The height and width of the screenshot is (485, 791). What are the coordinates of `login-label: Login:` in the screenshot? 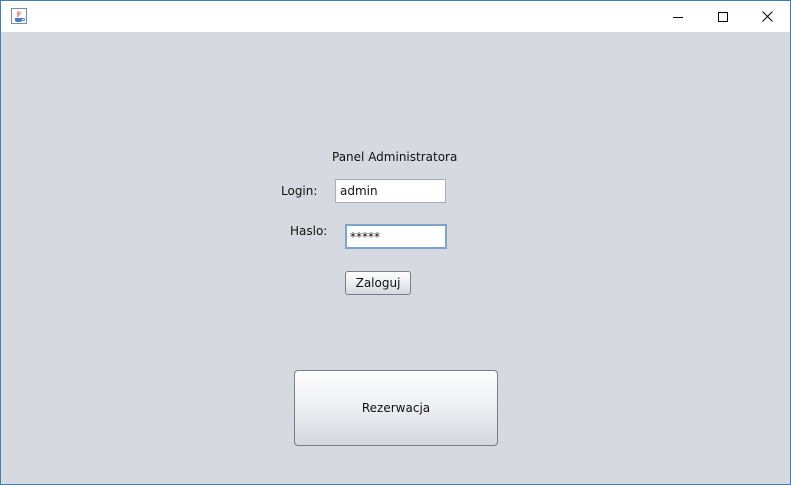 It's located at (299, 191).